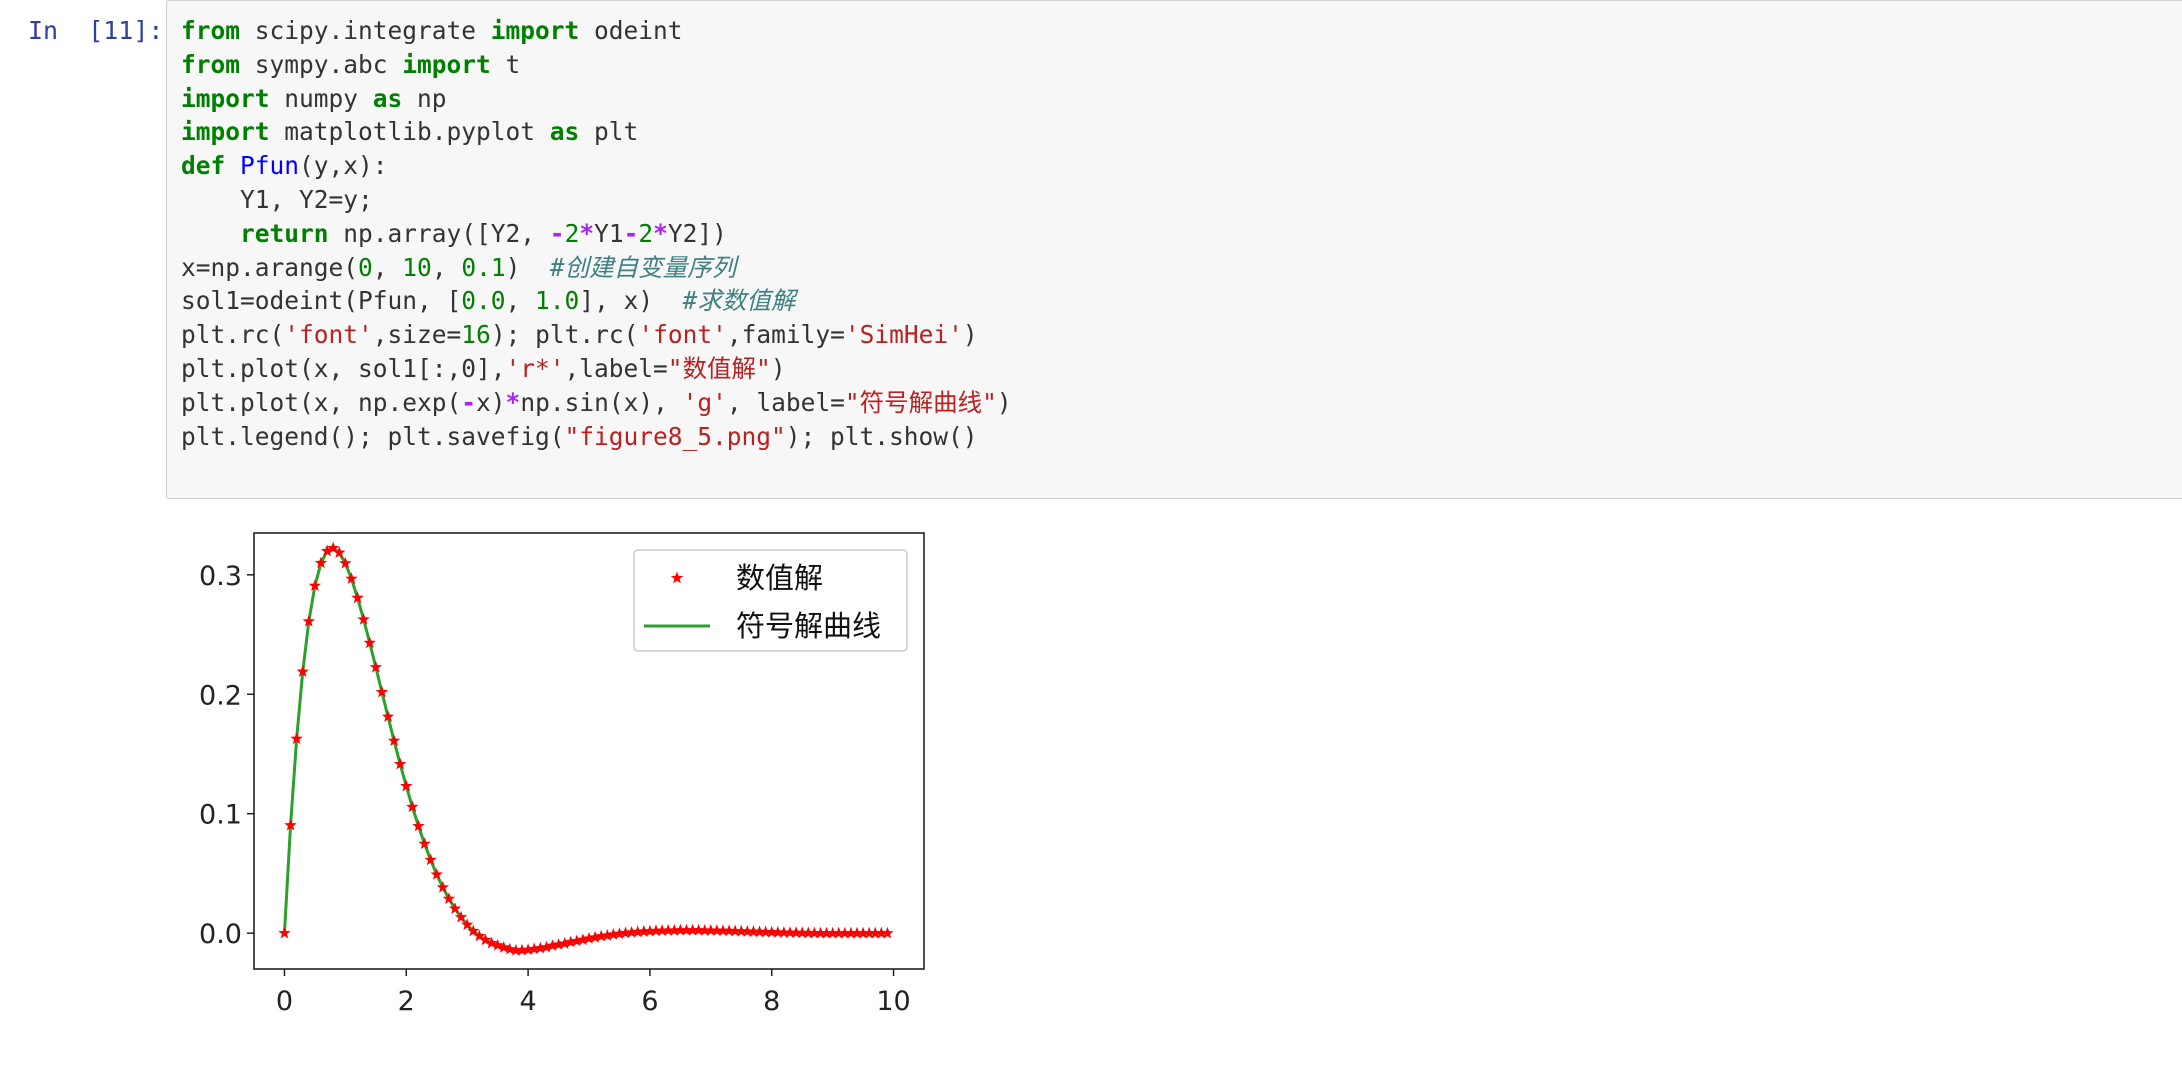  I want to click on code-line: import numpy as np, so click(596, 99).